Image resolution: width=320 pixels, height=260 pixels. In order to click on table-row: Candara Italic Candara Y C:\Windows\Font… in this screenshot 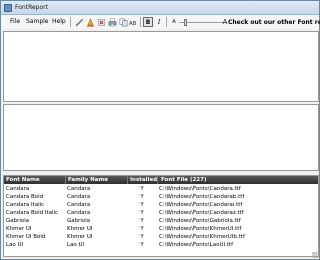, I will do `click(161, 205)`.